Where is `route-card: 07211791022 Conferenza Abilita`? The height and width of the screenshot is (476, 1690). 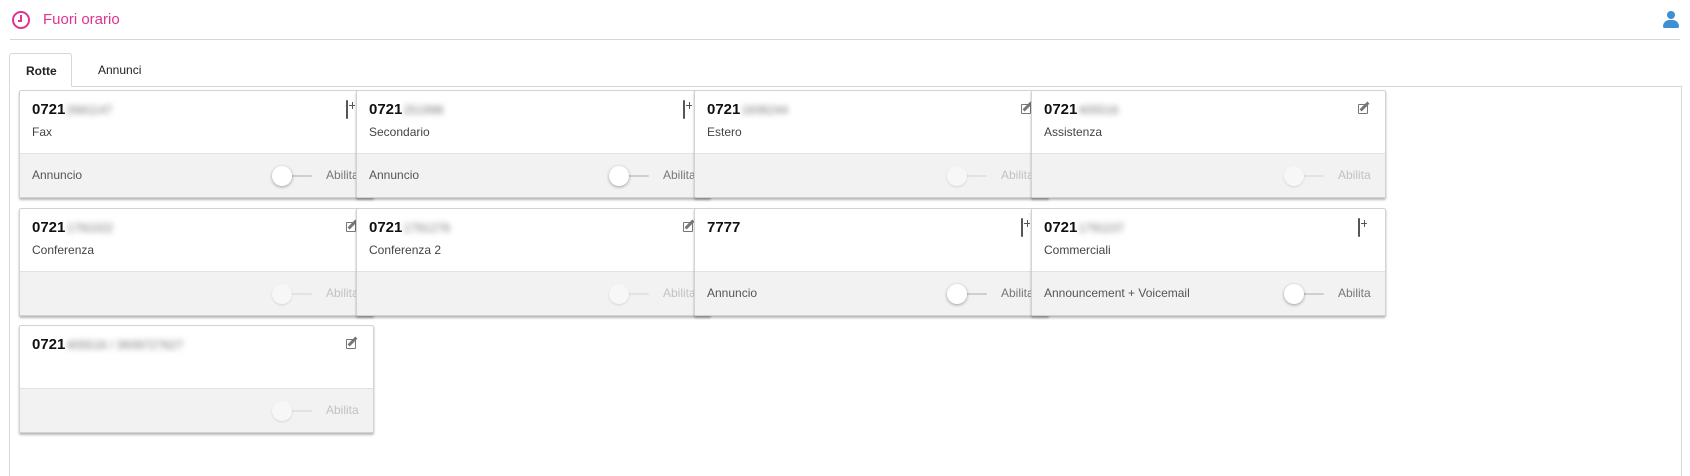
route-card: 07211791022 Conferenza Abilita is located at coordinates (196, 262).